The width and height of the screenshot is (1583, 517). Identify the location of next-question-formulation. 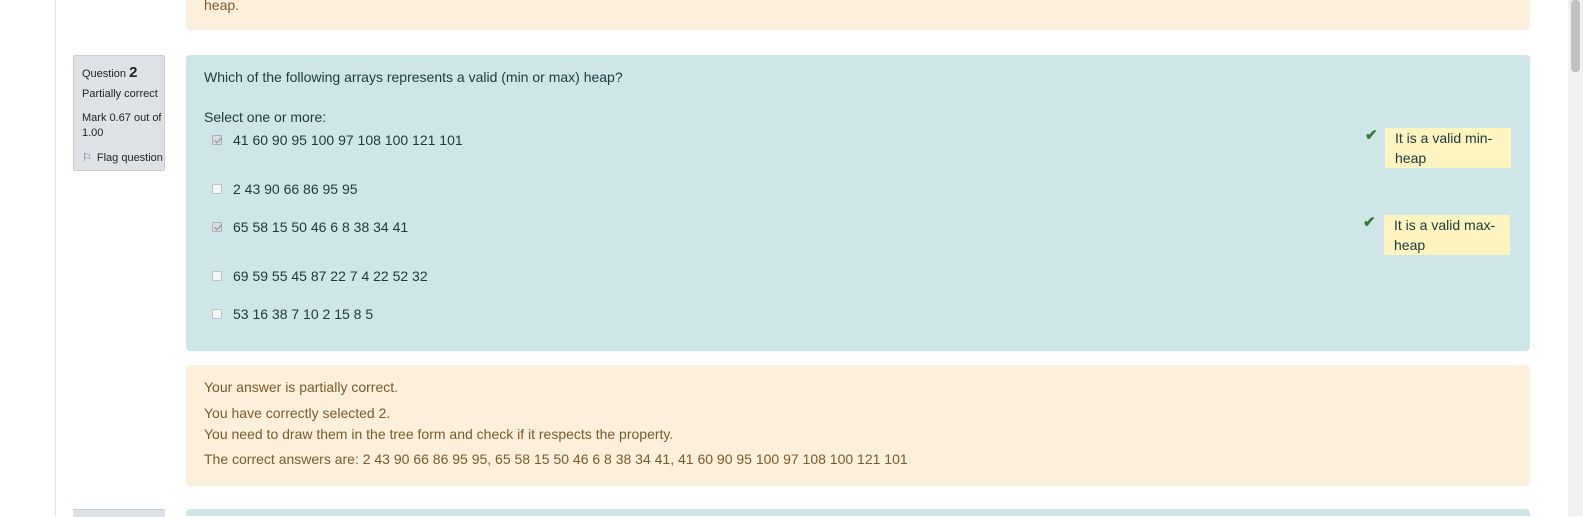
(858, 512).